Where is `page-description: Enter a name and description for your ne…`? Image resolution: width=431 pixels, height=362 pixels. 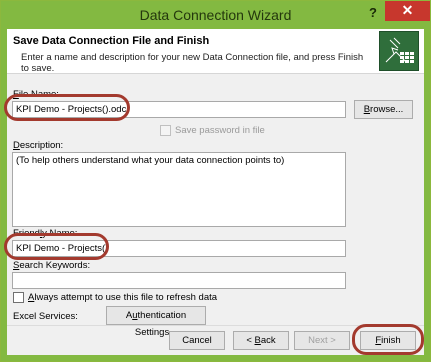 page-description: Enter a name and description for your ne… is located at coordinates (192, 63).